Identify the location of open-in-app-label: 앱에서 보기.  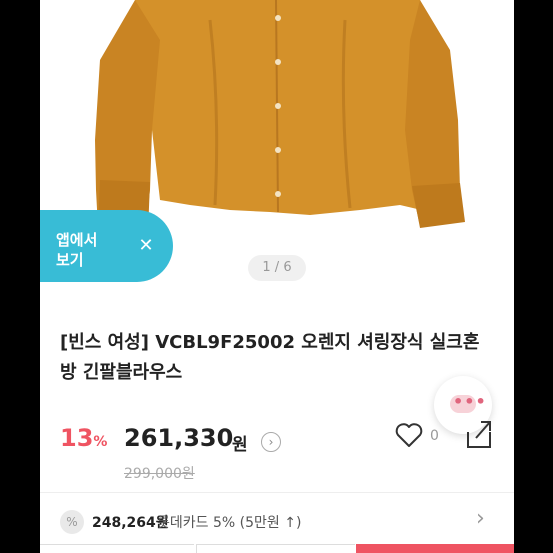
(77, 250).